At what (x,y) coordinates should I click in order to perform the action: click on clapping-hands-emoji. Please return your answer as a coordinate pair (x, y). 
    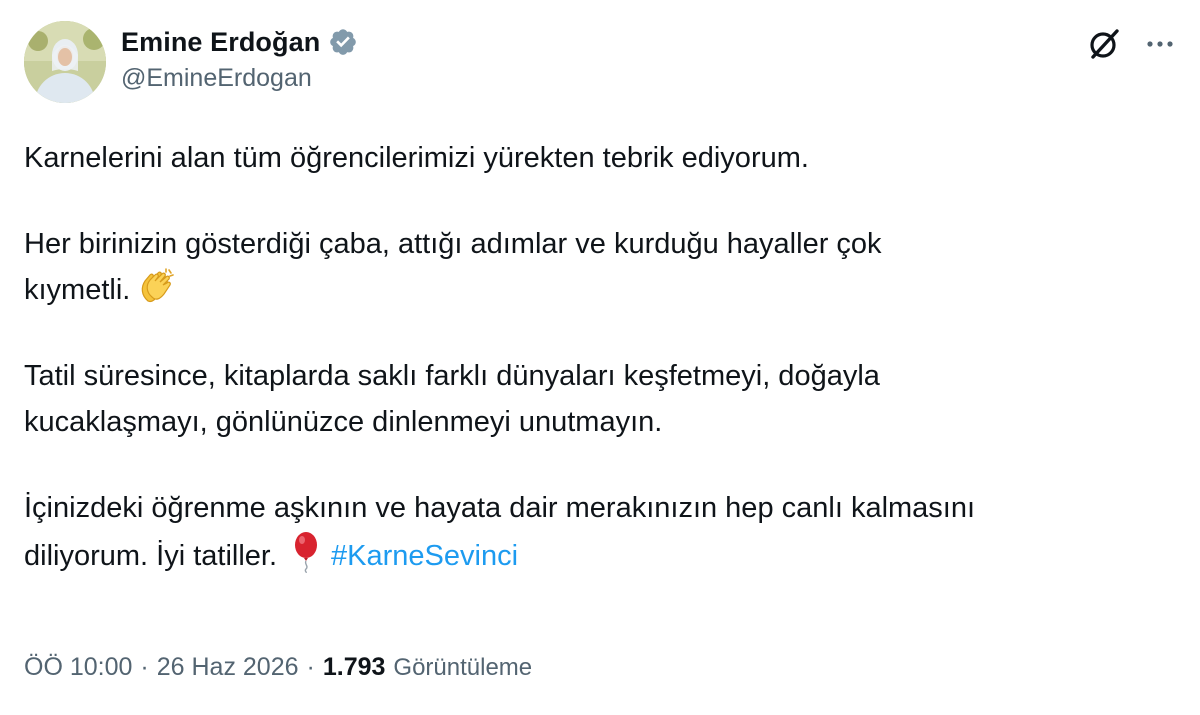
    Looking at the image, I should click on (156, 287).